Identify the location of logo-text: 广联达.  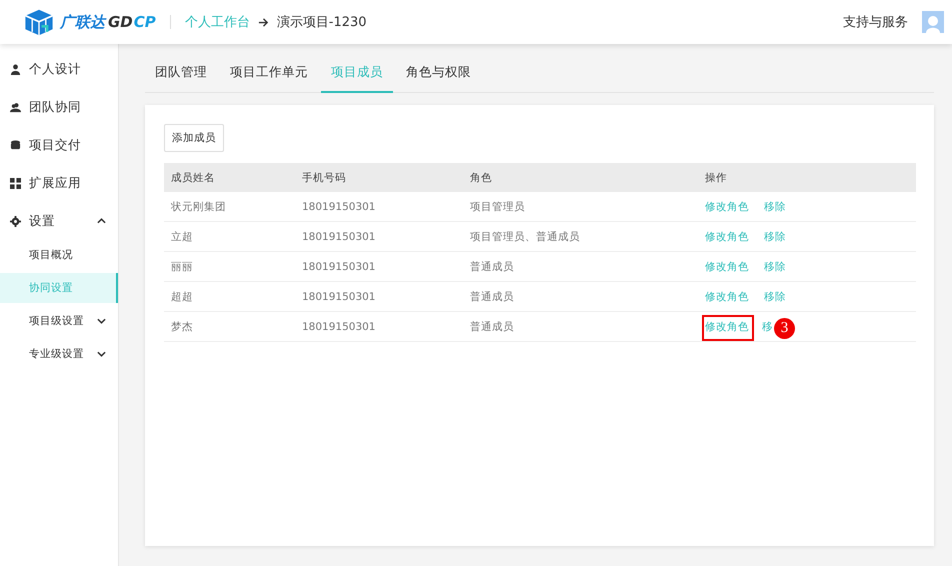
(82, 22).